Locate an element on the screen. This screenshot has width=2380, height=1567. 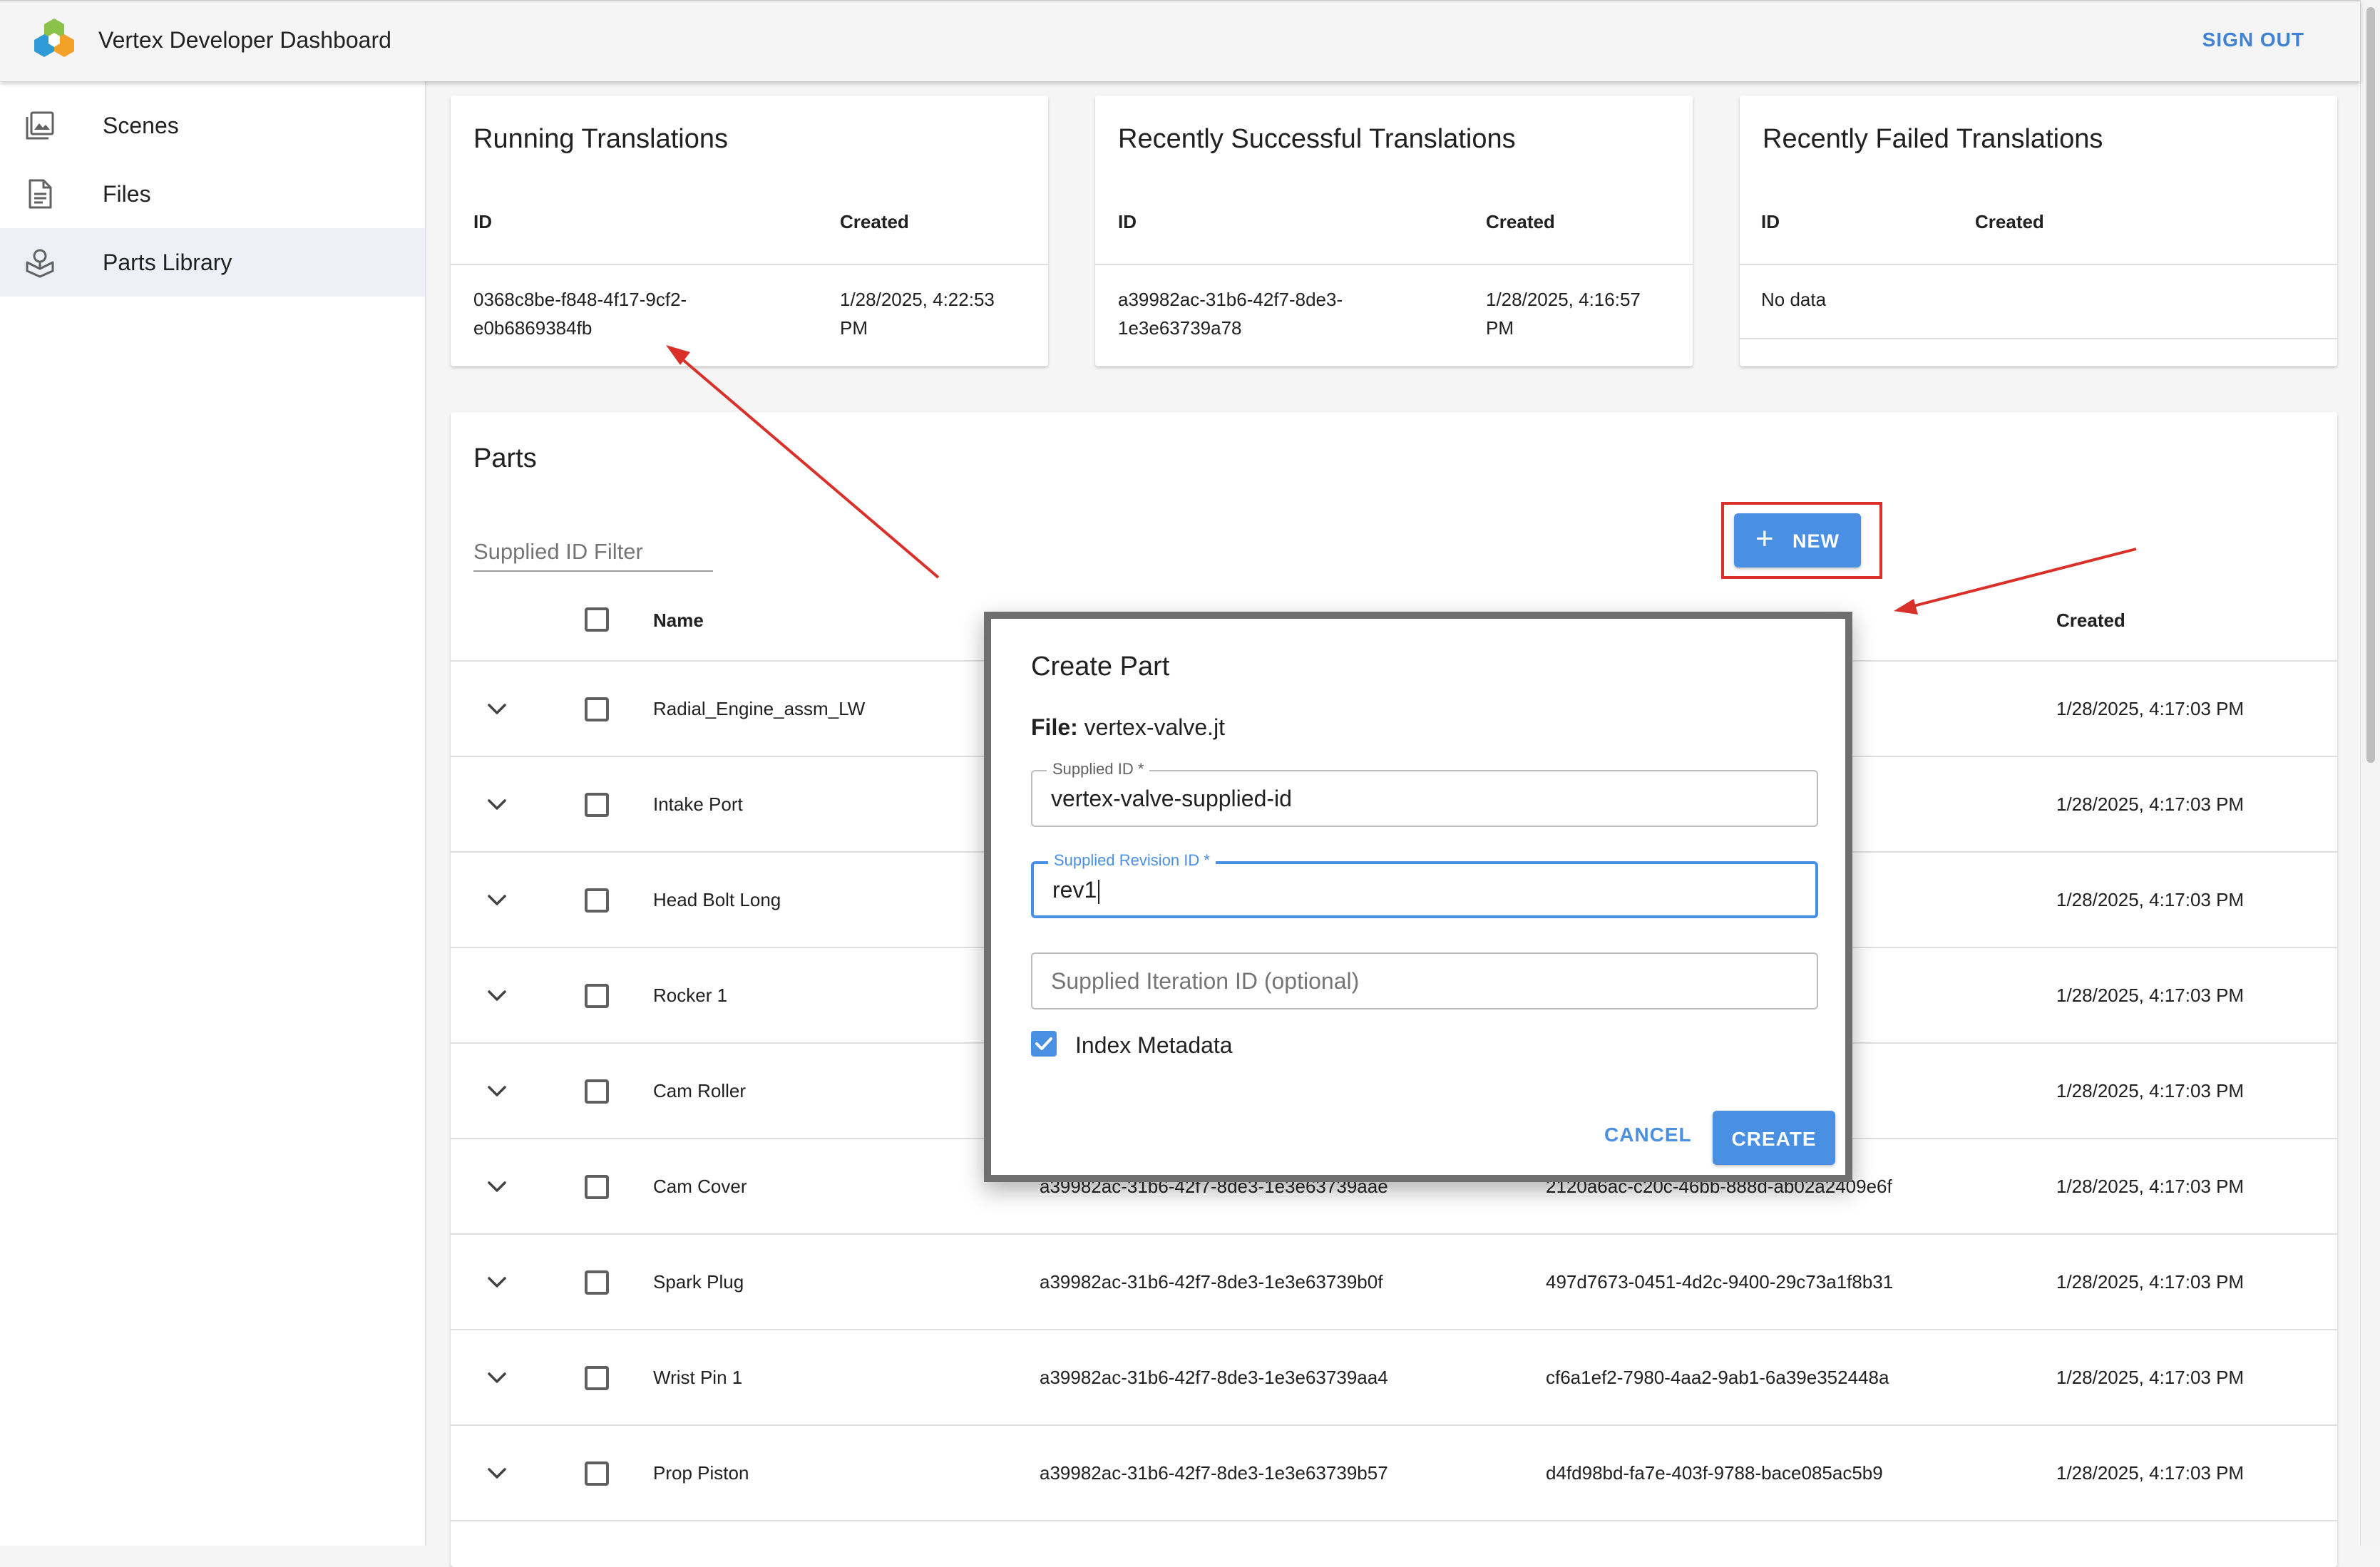
part-name: Head Bolt Long is located at coordinates (717, 899).